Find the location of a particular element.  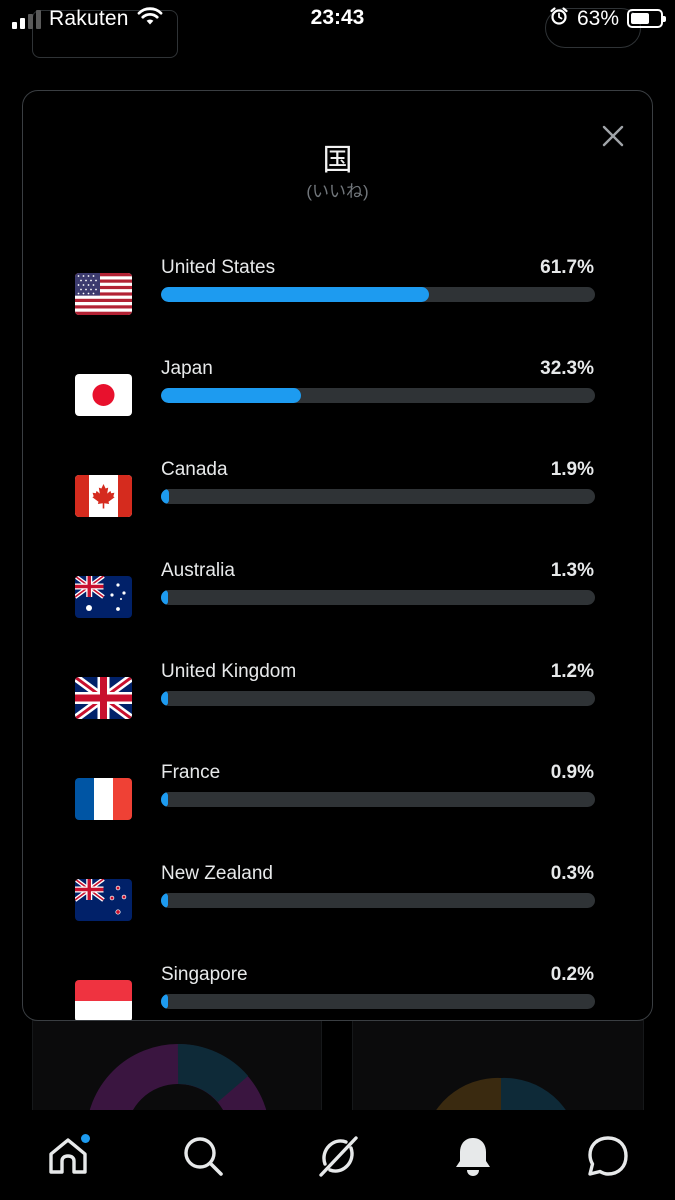

country-percent: 61.7% is located at coordinates (567, 267).